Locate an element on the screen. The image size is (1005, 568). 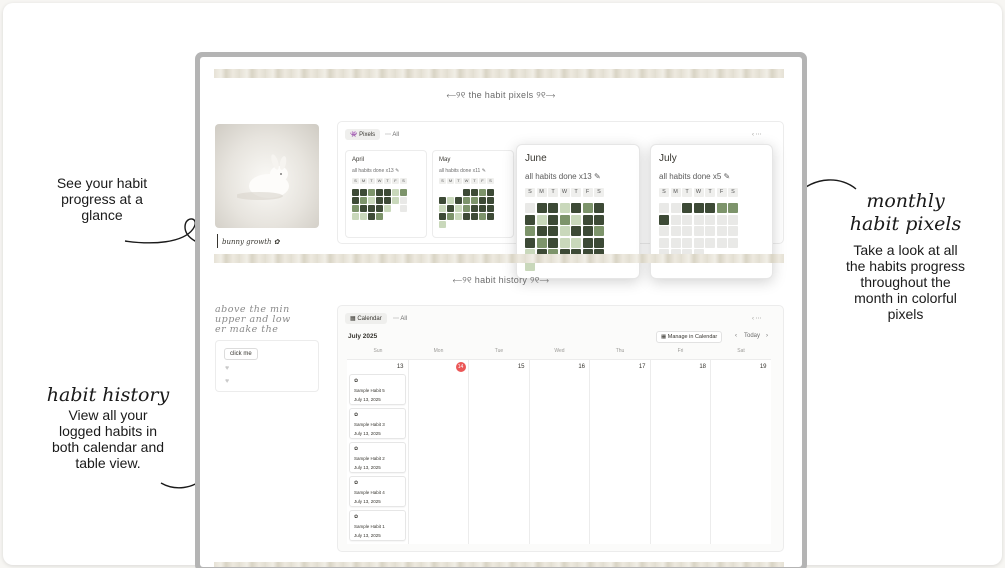
habit-event-card: ✿ Sample Habit 2 July 13, 2025 is located at coordinates (377, 457).